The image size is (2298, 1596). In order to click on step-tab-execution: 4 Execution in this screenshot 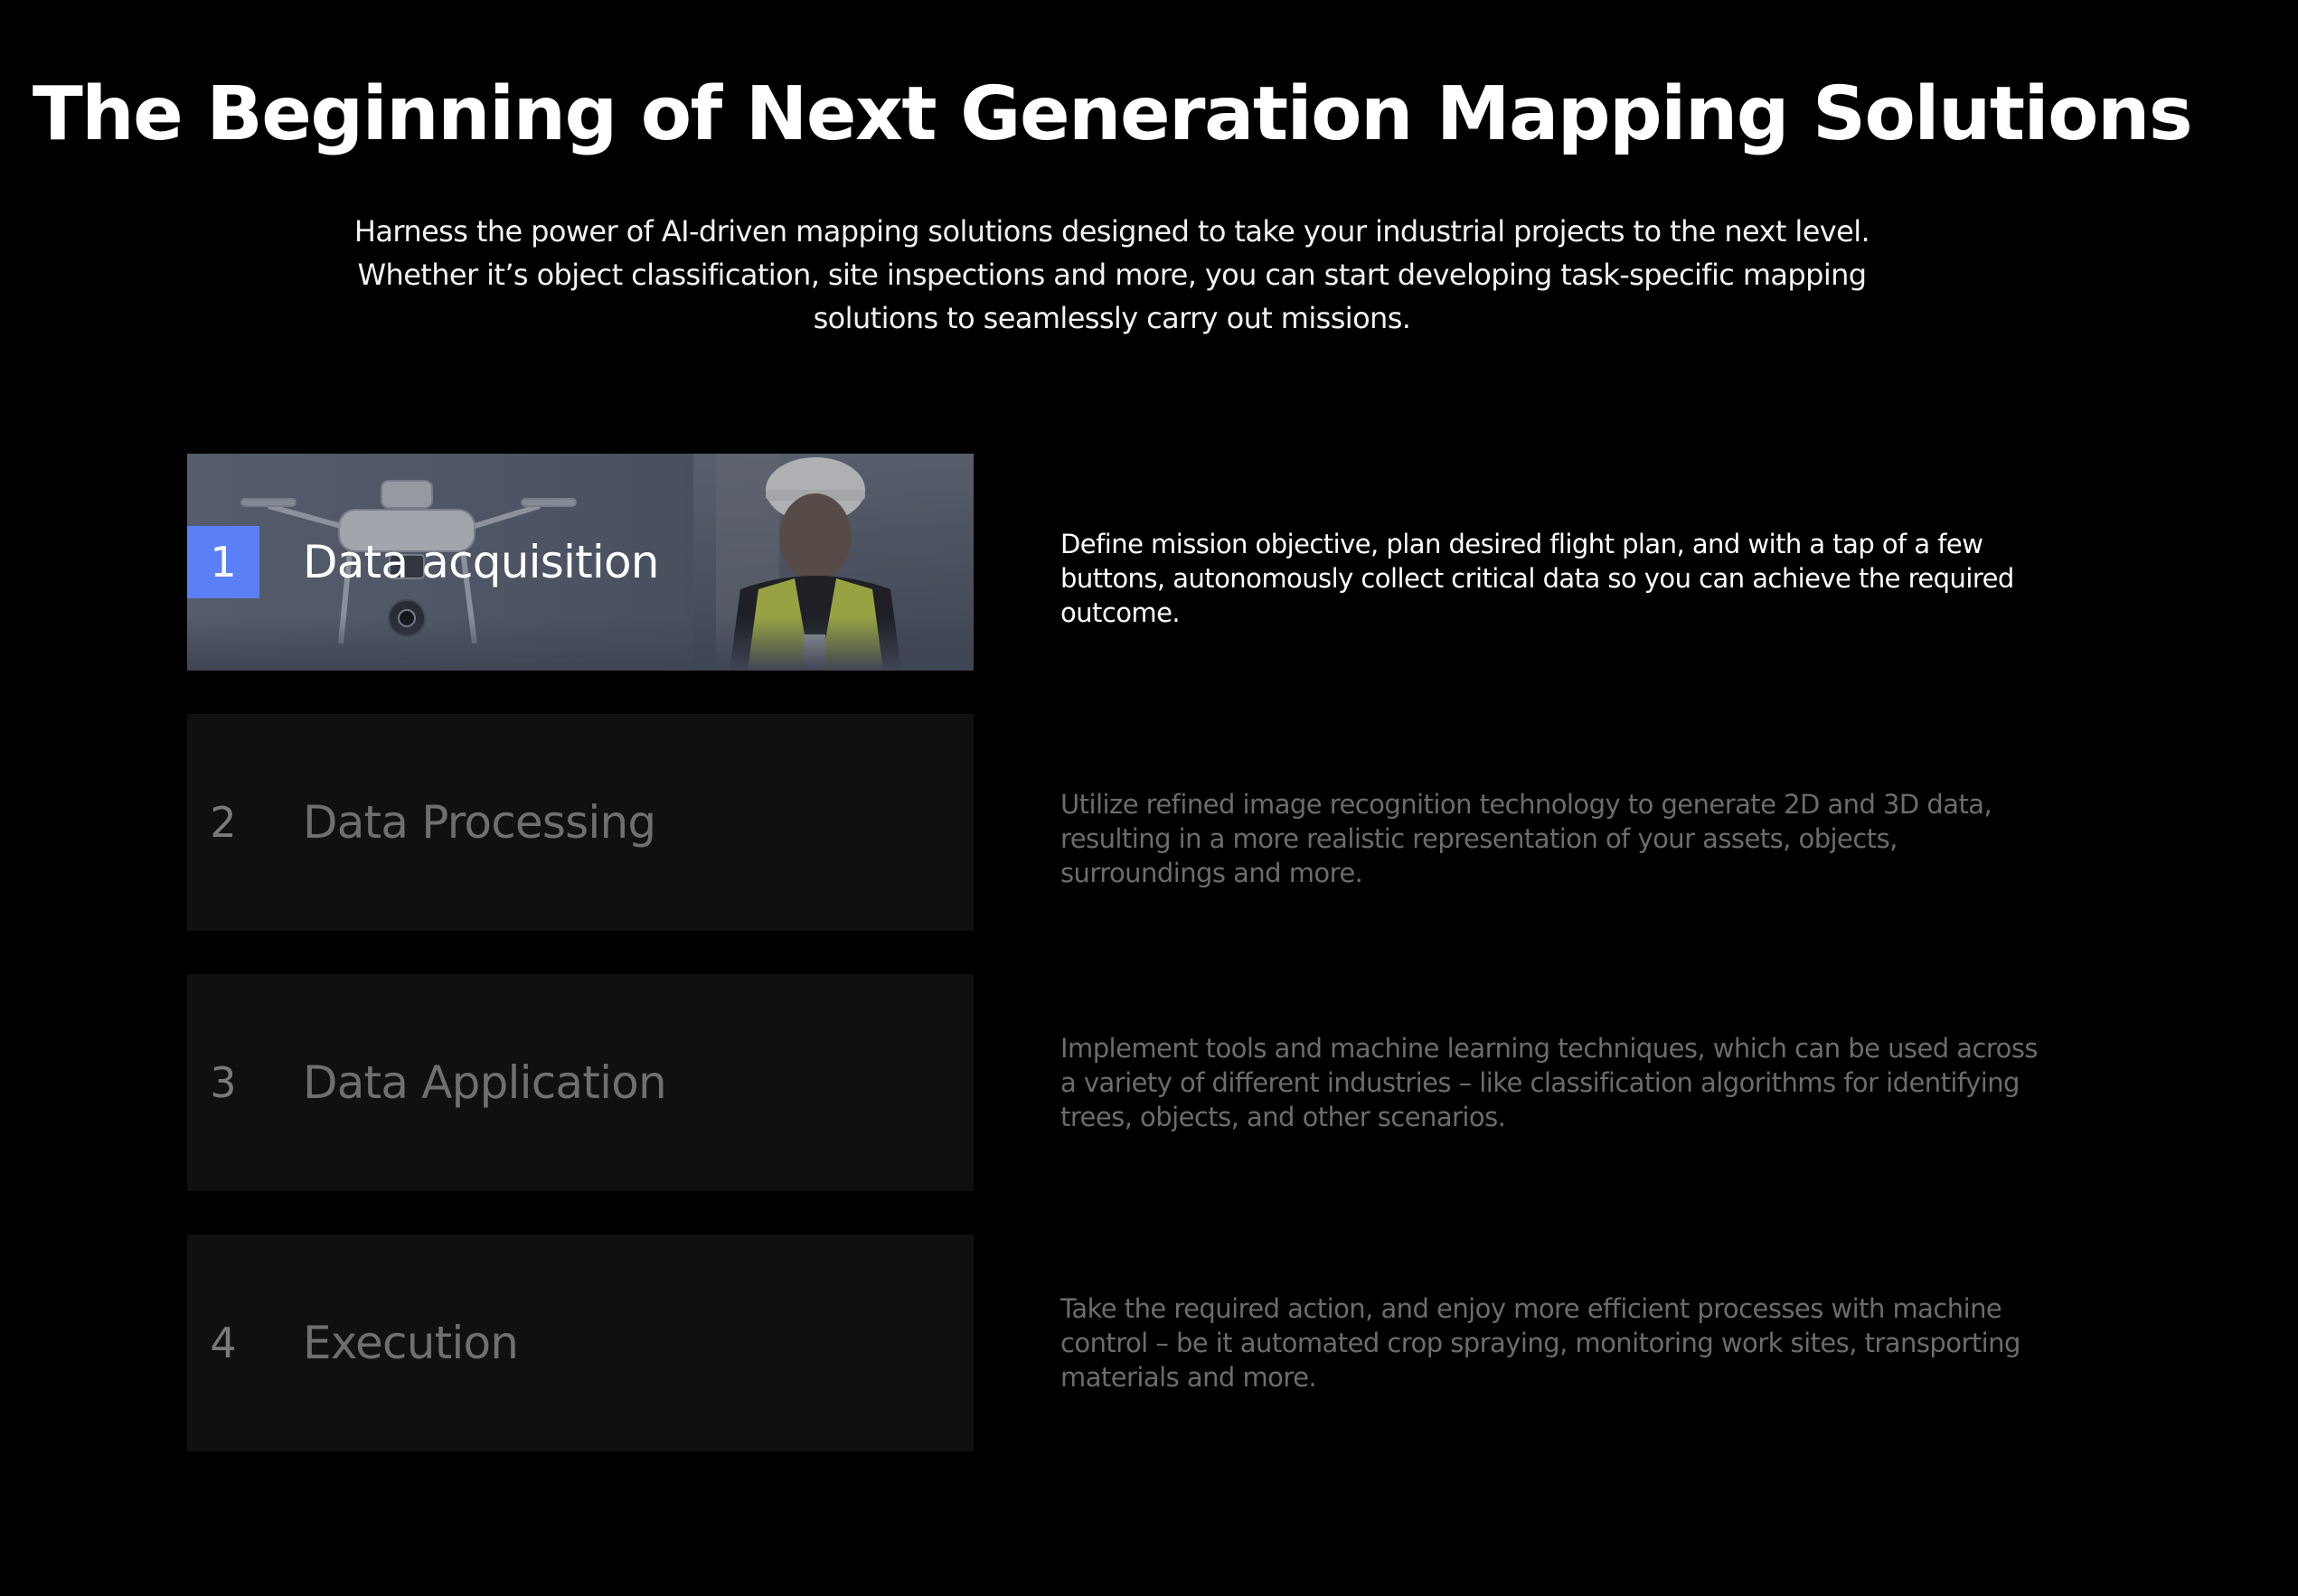, I will do `click(580, 1343)`.